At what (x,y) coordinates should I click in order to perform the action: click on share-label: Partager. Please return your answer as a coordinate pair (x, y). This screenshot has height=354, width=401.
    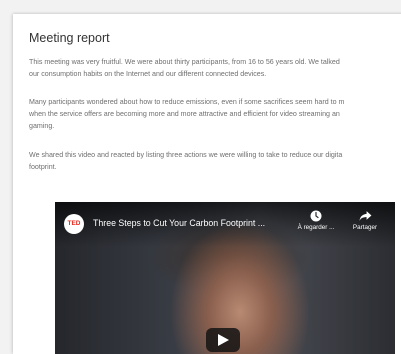
    Looking at the image, I should click on (365, 227).